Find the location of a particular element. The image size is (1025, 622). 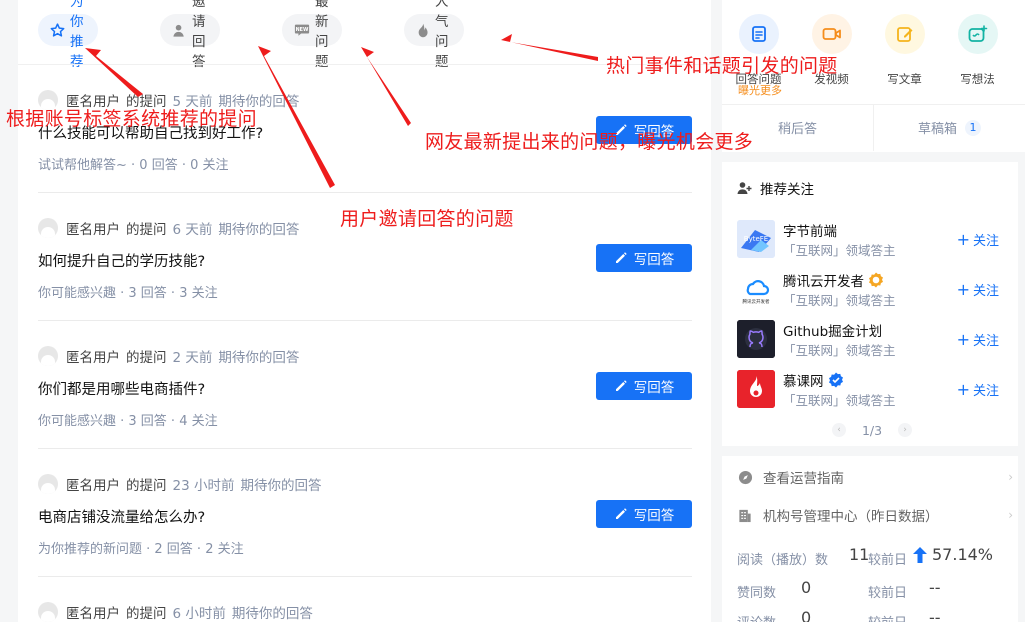

org-center-label: 机构号管理中心（昨日数据） is located at coordinates (851, 517).